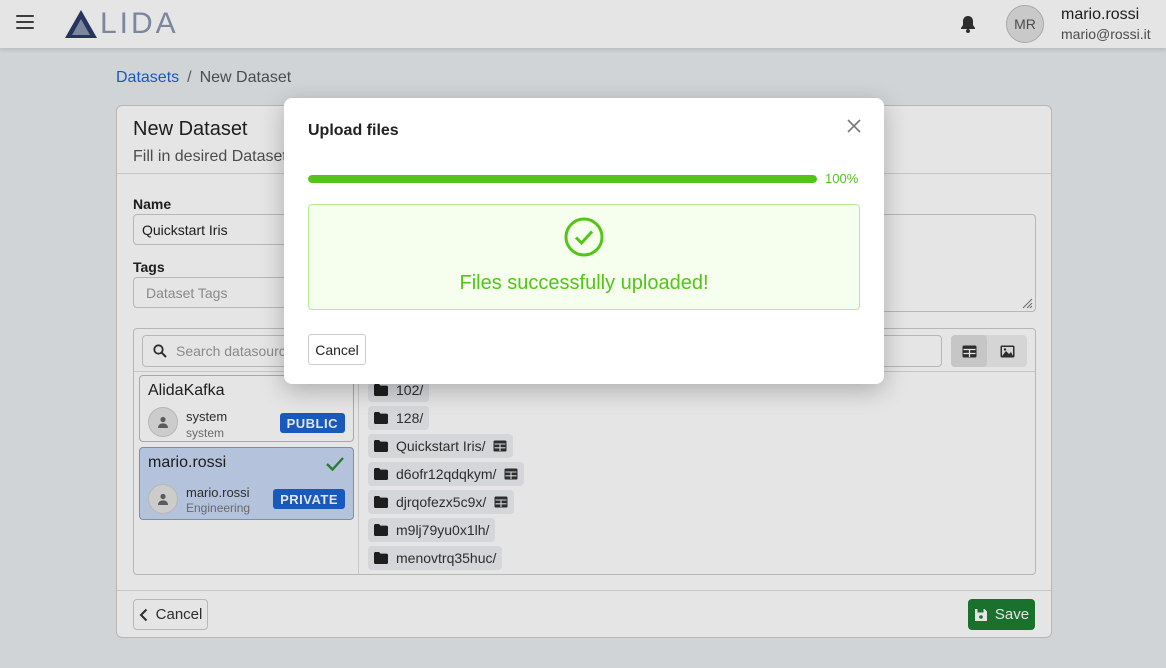  What do you see at coordinates (353, 130) in the screenshot?
I see `modal-title: Upload files` at bounding box center [353, 130].